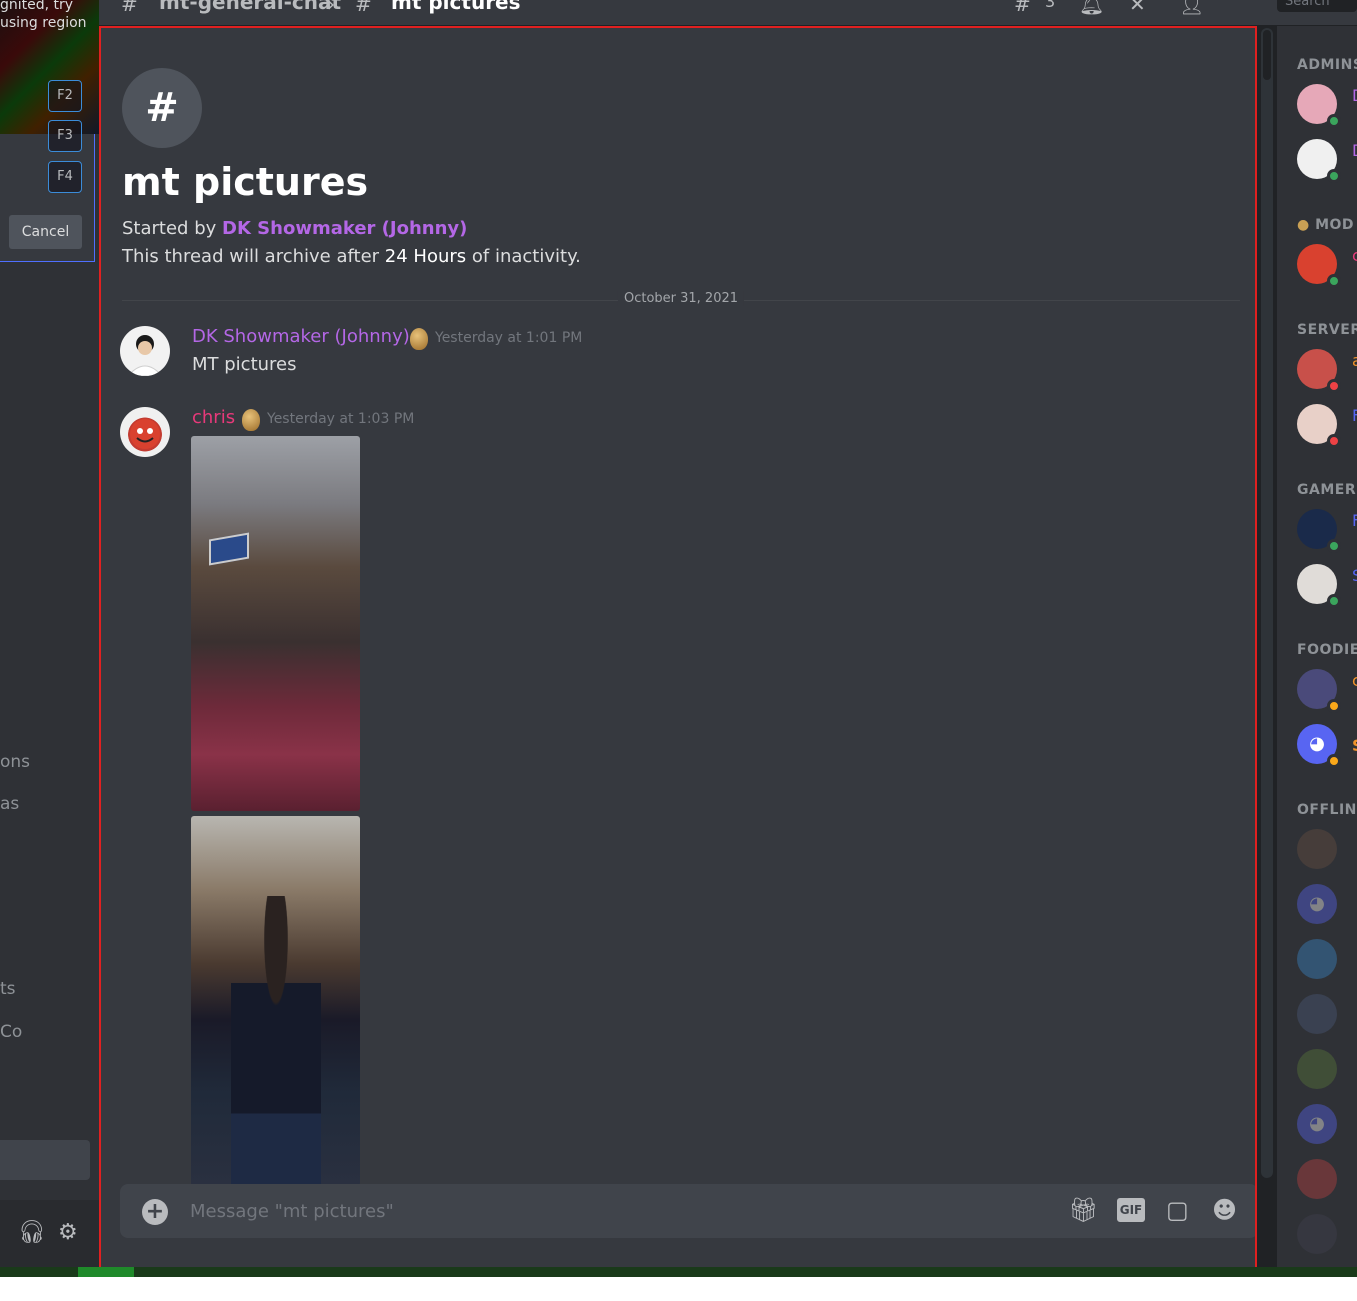 Image resolution: width=1357 pixels, height=1301 pixels. Describe the element at coordinates (169, 228) in the screenshot. I see `started-by-prefix: Started by` at that location.